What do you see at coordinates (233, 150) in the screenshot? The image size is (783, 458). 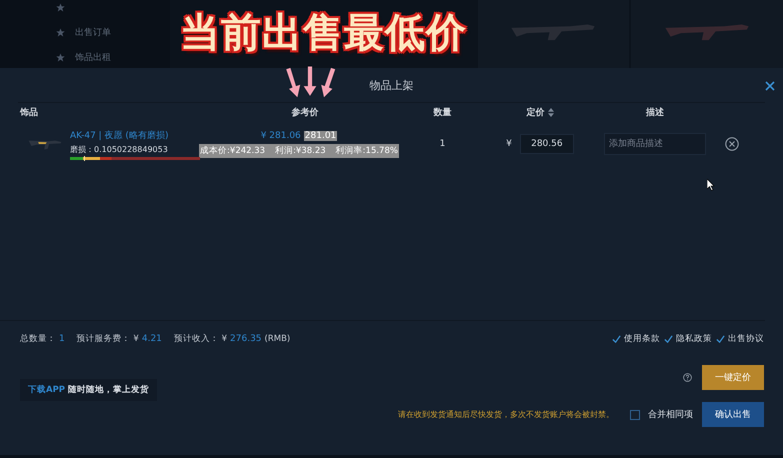 I see `cost-text: 成本价:¥242.33` at bounding box center [233, 150].